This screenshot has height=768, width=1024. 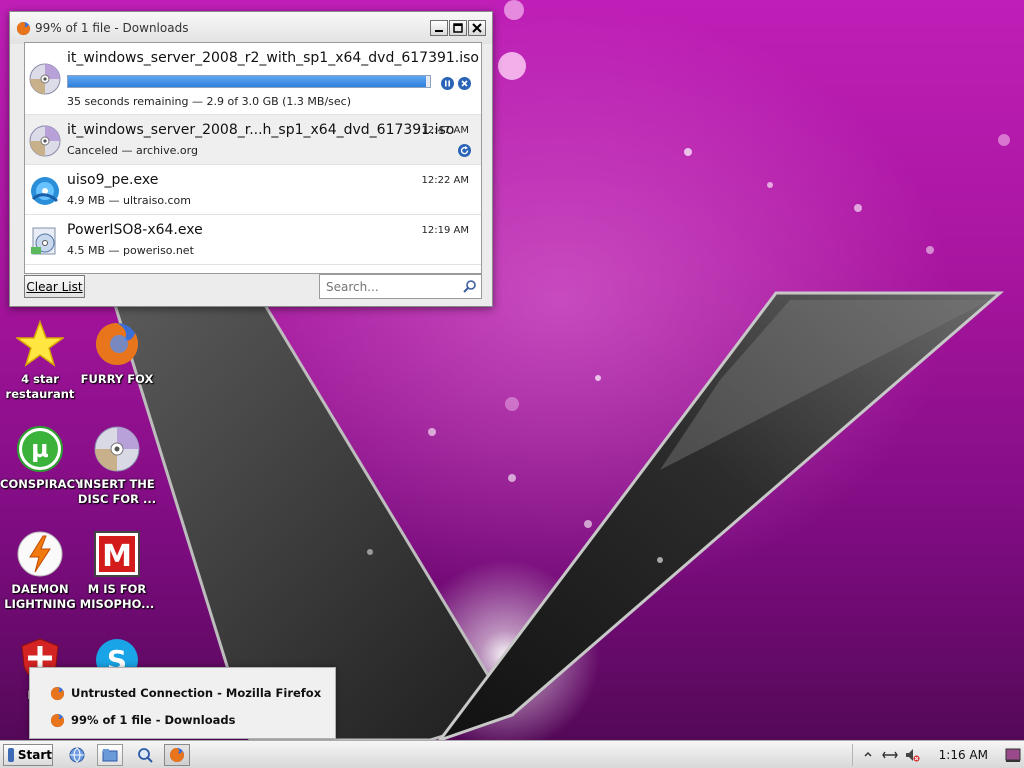 I want to click on quicklaunch-explorer-button, so click(x=110, y=755).